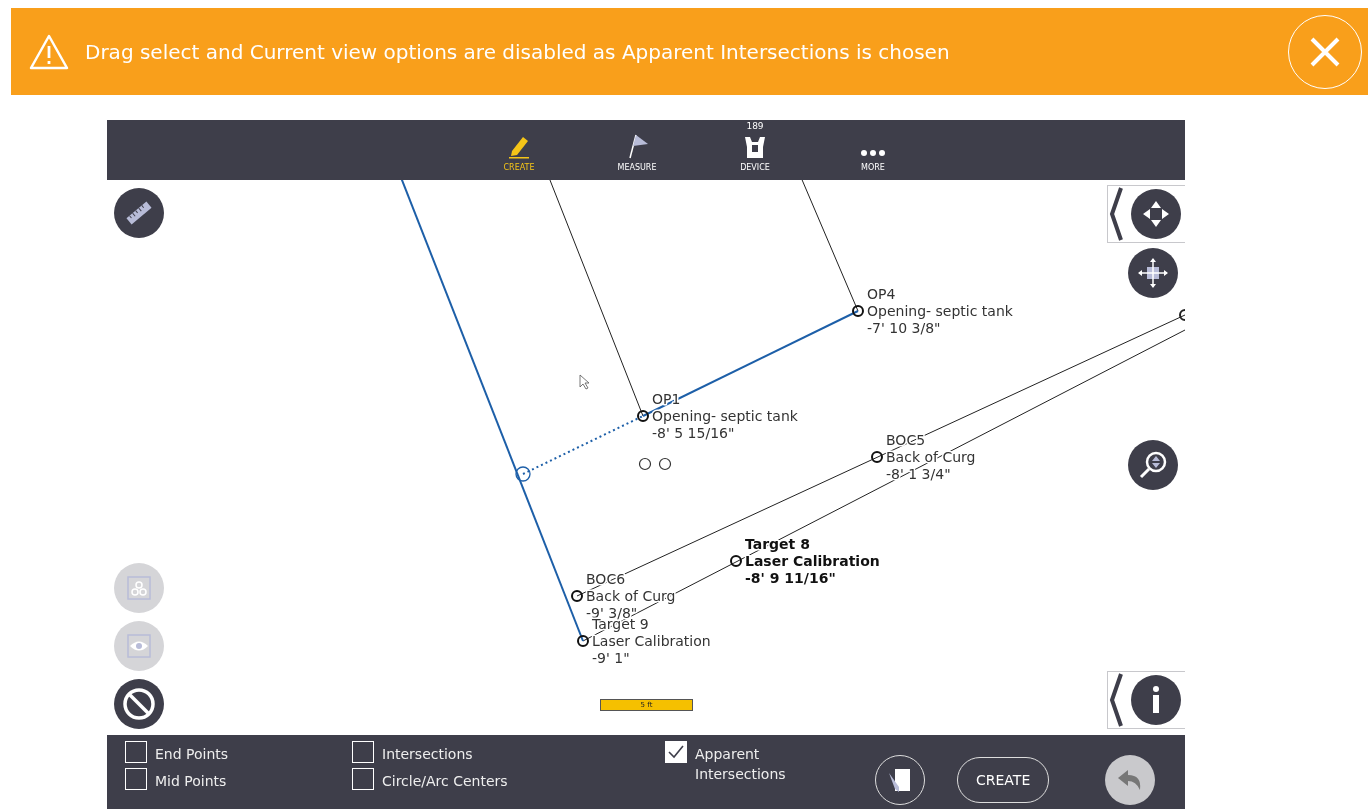 The height and width of the screenshot is (809, 1368). Describe the element at coordinates (1146, 700) in the screenshot. I see `info-panel-tab` at that location.